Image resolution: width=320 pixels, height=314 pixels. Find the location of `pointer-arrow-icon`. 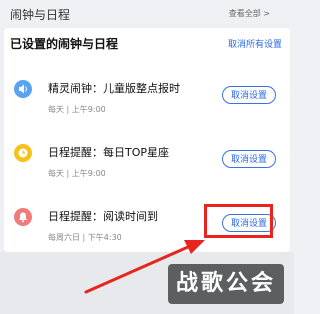

pointer-arrow-icon is located at coordinates (144, 267).